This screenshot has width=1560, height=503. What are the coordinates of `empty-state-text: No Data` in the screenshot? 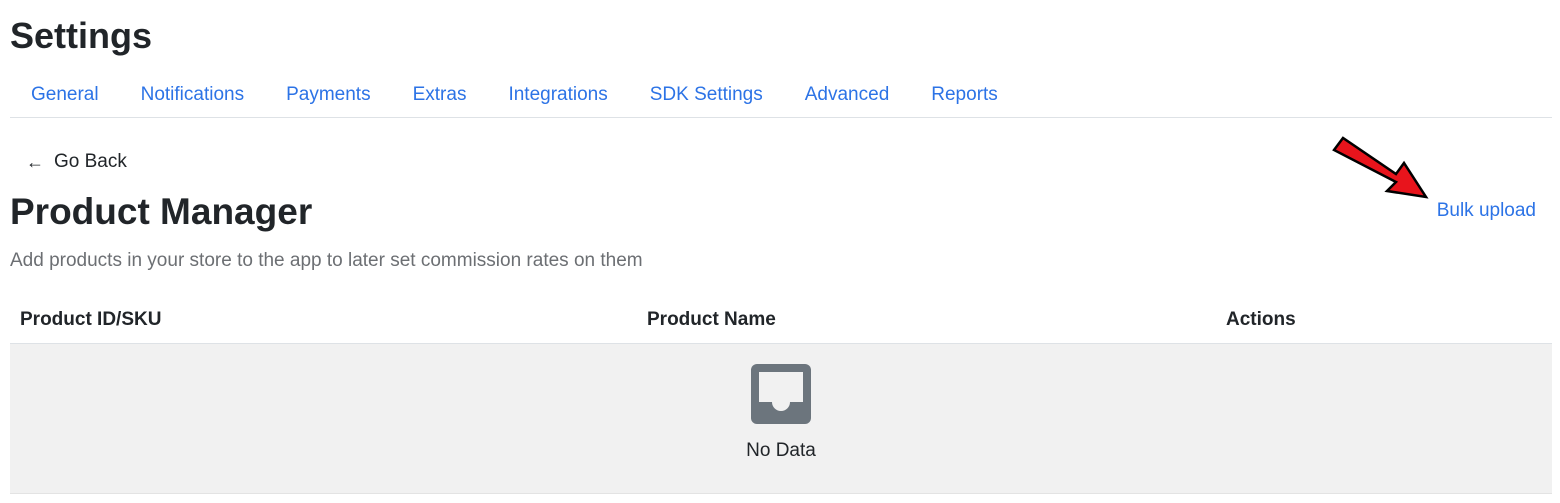 It's located at (781, 450).